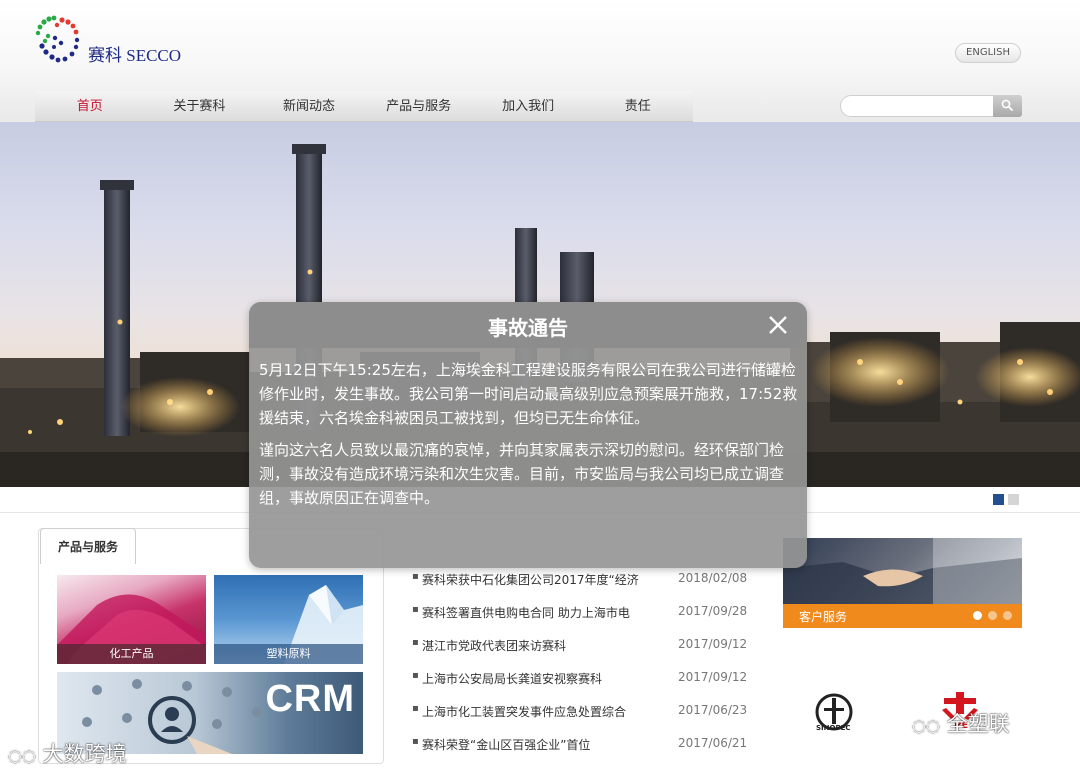 This screenshot has height=772, width=1080. Describe the element at coordinates (713, 578) in the screenshot. I see `news-date: 2018/02/08` at that location.